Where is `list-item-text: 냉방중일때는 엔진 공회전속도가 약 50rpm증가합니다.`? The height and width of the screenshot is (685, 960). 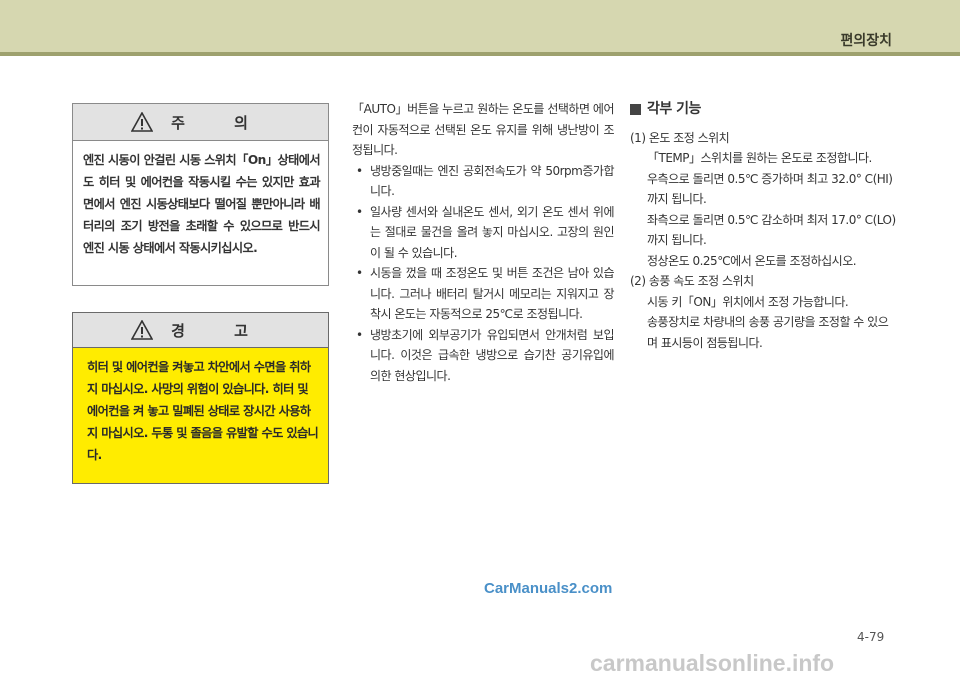
list-item-text: 냉방중일때는 엔진 공회전속도가 약 50rpm증가합니다. is located at coordinates (492, 181).